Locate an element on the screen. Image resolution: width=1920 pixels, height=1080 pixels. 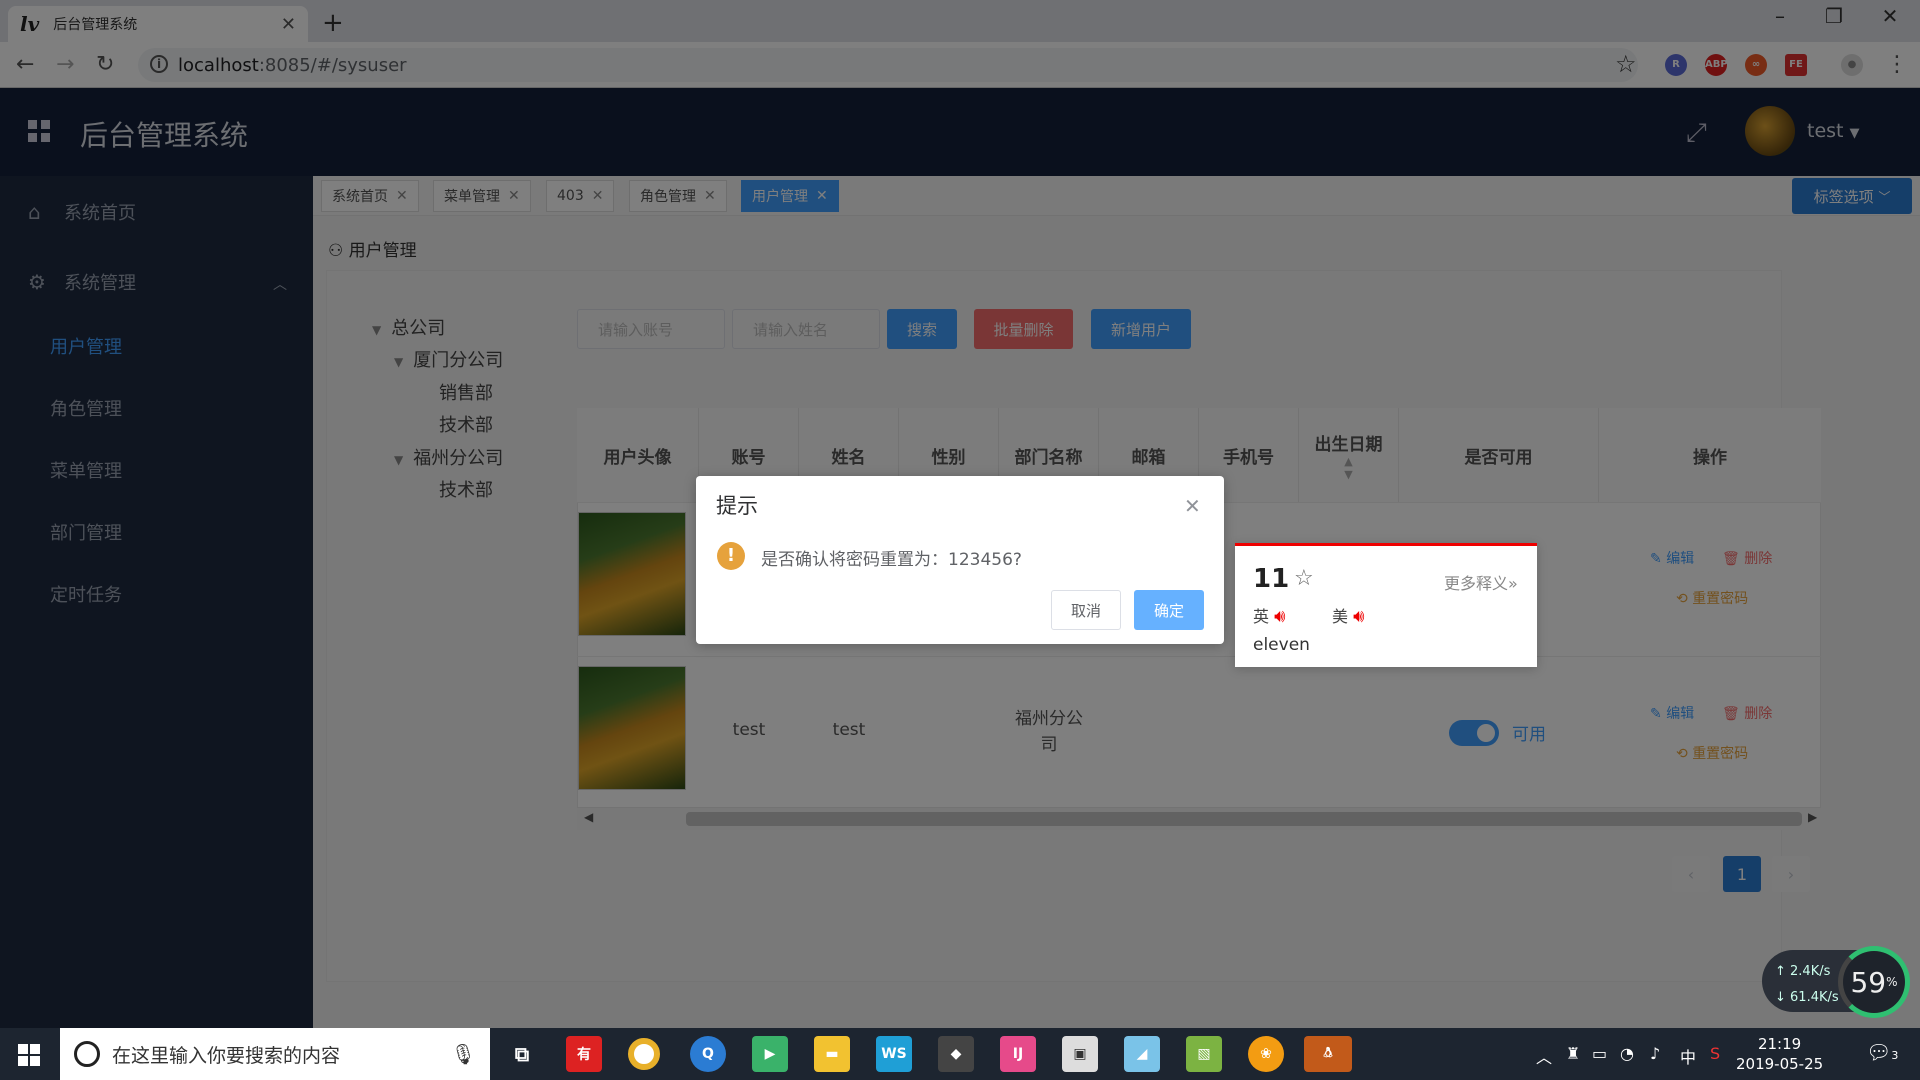
volume-icon: ♪ is located at coordinates (1655, 1053).